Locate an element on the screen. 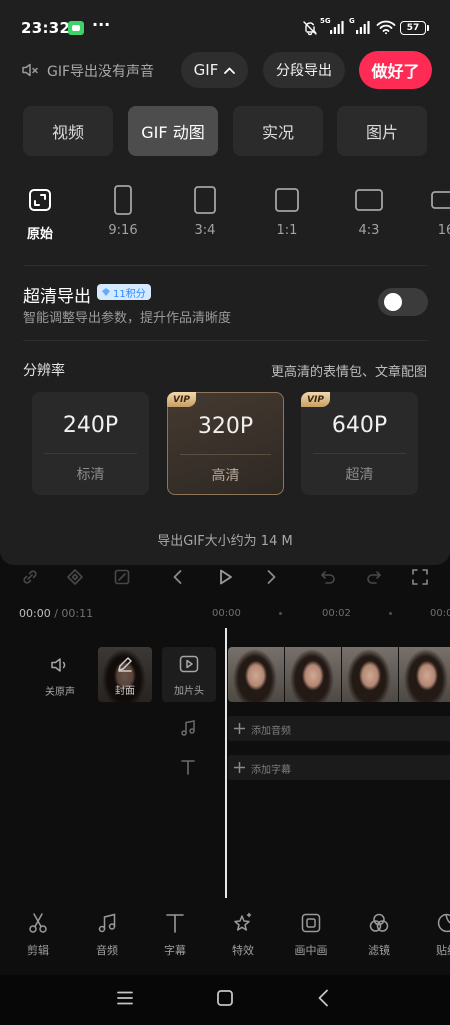  tab-live-photo: 实况 is located at coordinates (278, 131).